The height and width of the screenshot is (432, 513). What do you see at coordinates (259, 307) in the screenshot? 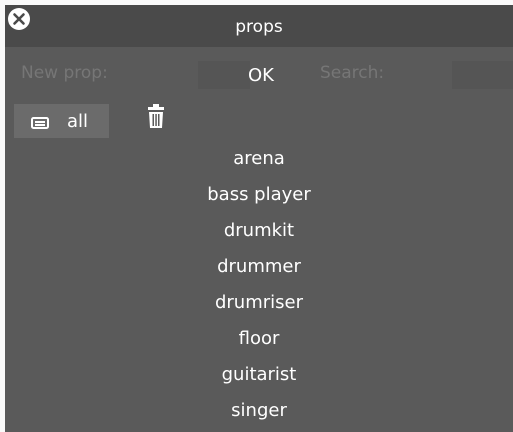
I see `list-item: drumriser` at bounding box center [259, 307].